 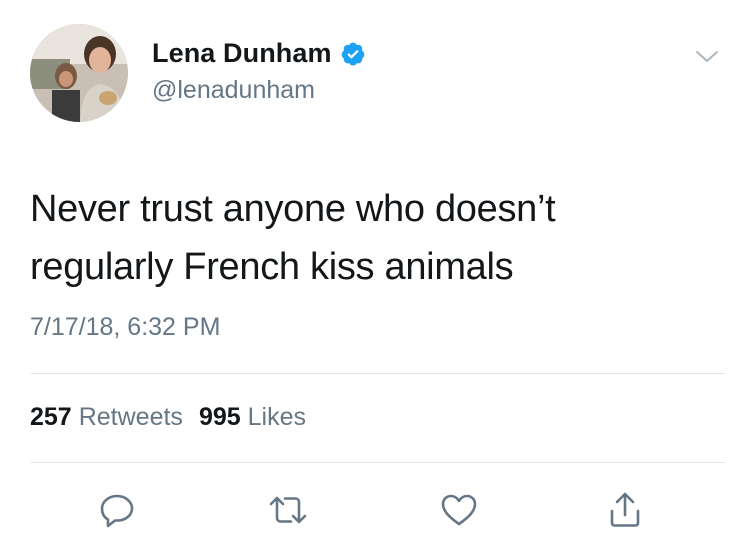 I want to click on verified-badge-icon, so click(x=352, y=53).